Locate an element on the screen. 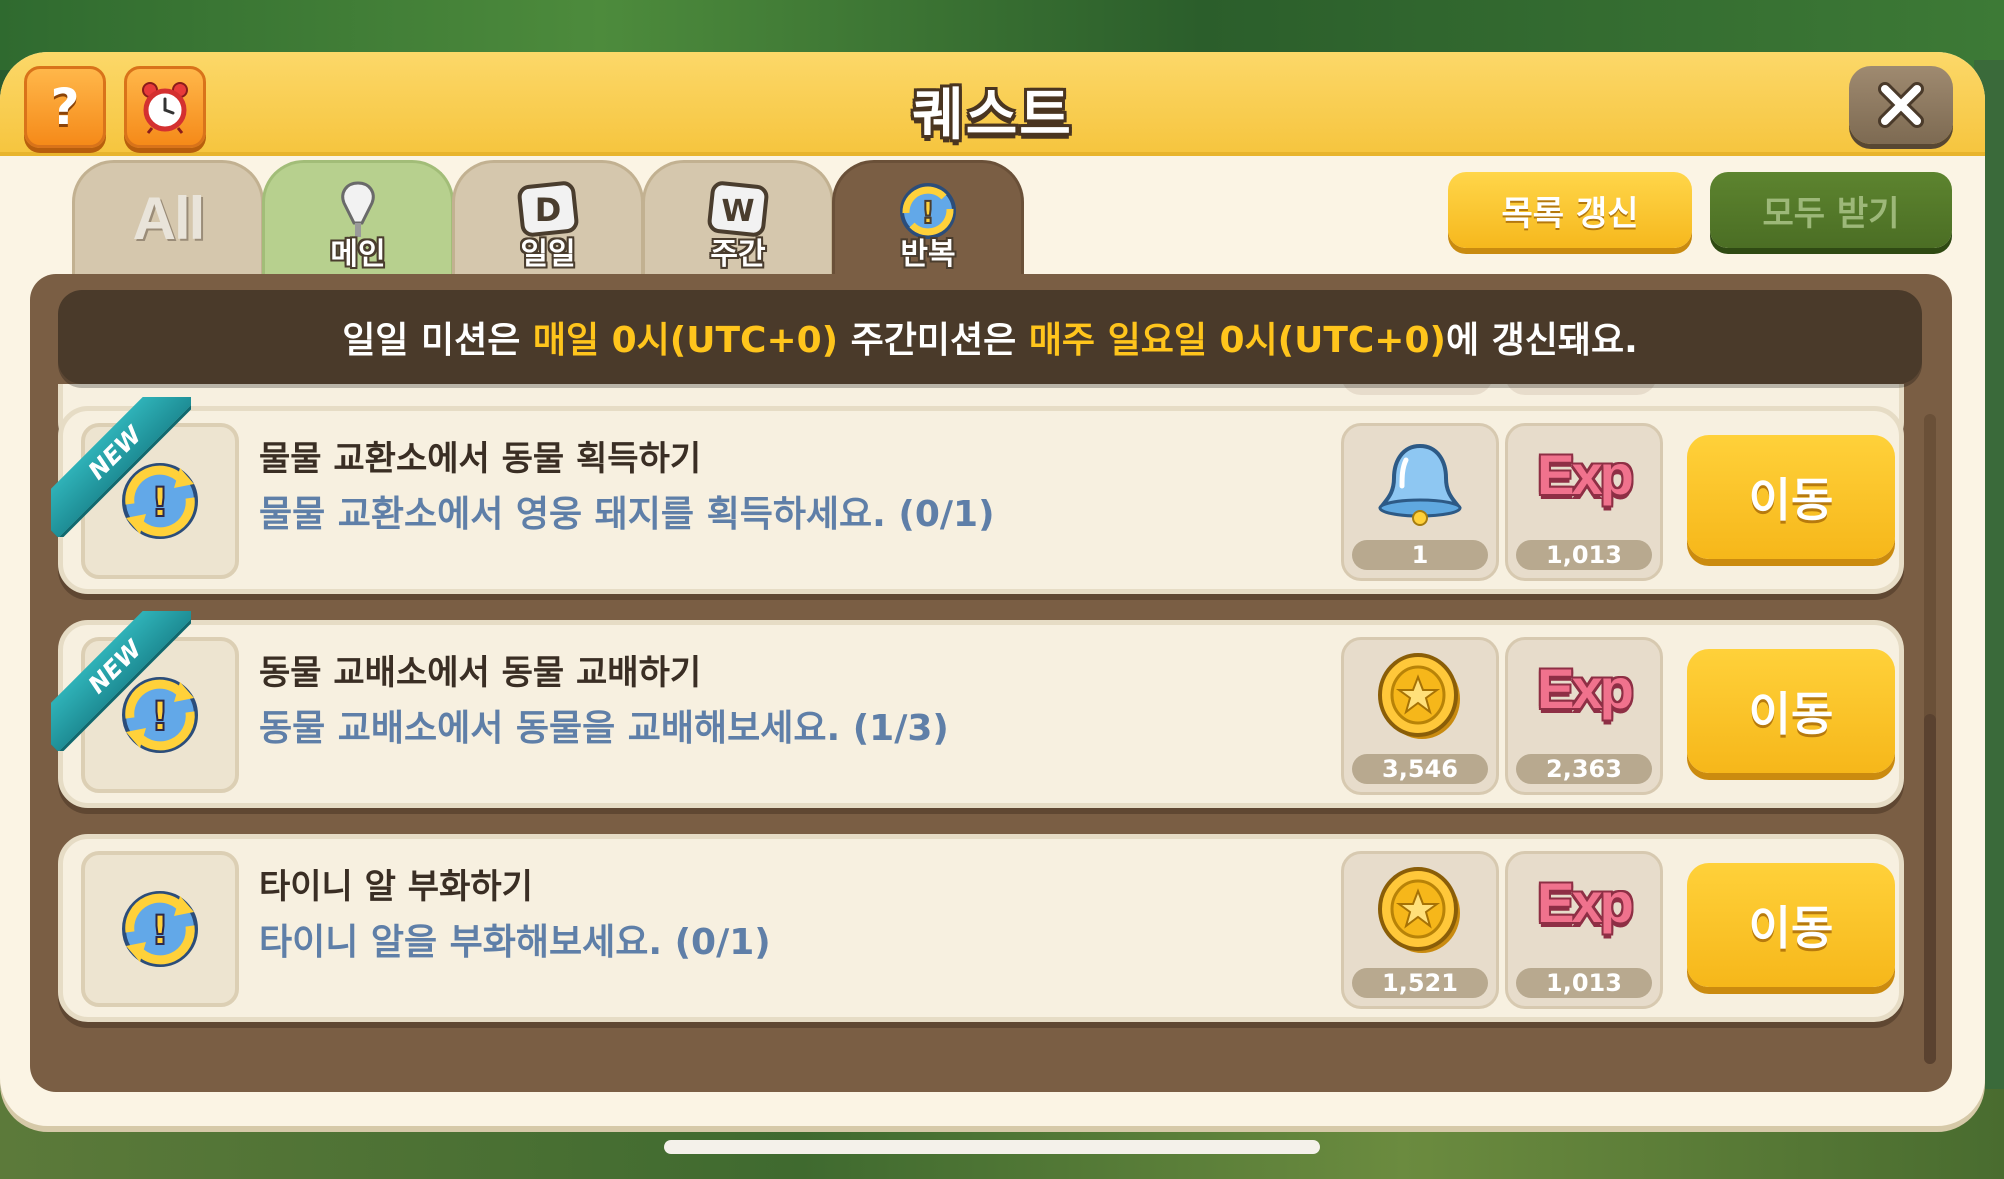 Image resolution: width=2004 pixels, height=1179 pixels. tab-all-label: All is located at coordinates (169, 218).